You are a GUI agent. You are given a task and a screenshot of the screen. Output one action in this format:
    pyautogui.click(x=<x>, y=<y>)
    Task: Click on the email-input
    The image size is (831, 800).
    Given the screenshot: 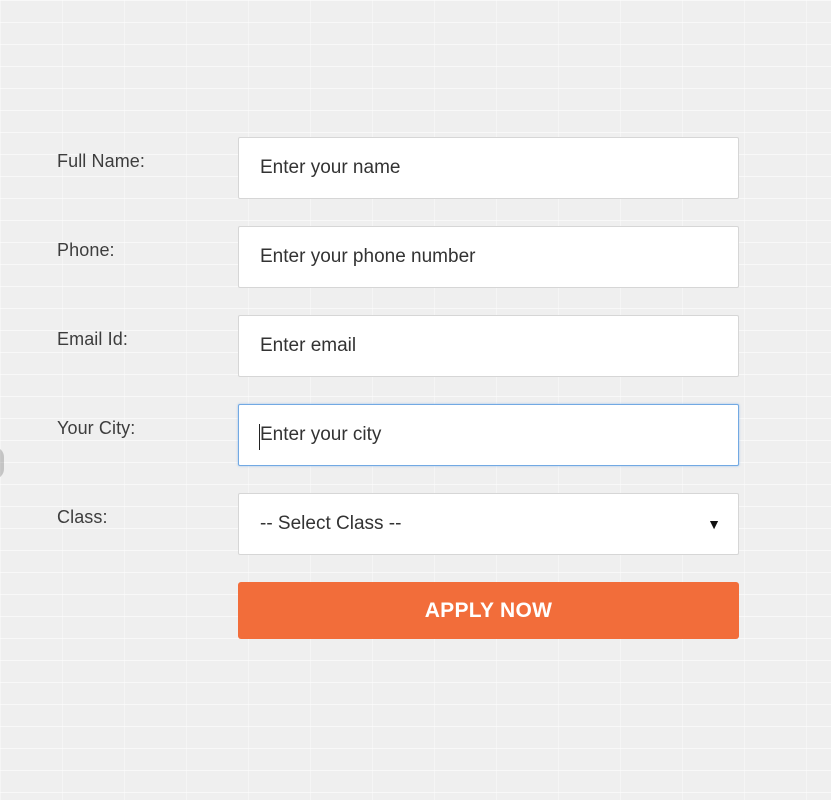 What is the action you would take?
    pyautogui.click(x=488, y=346)
    